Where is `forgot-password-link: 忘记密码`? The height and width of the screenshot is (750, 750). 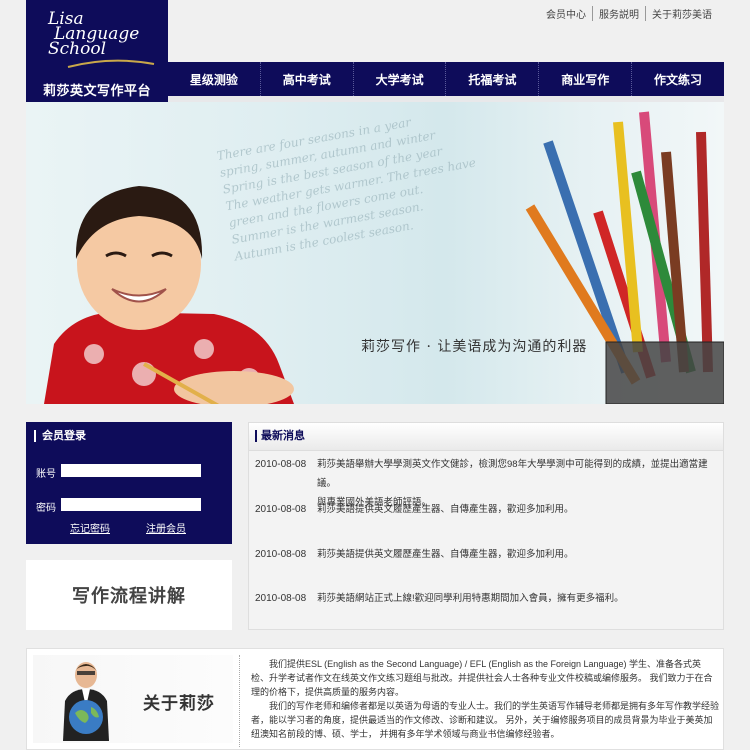
forgot-password-link: 忘记密码 is located at coordinates (90, 527).